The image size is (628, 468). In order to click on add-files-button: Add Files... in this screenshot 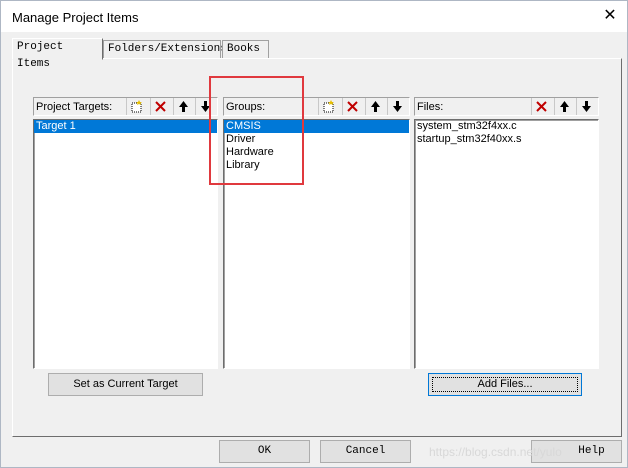, I will do `click(505, 384)`.